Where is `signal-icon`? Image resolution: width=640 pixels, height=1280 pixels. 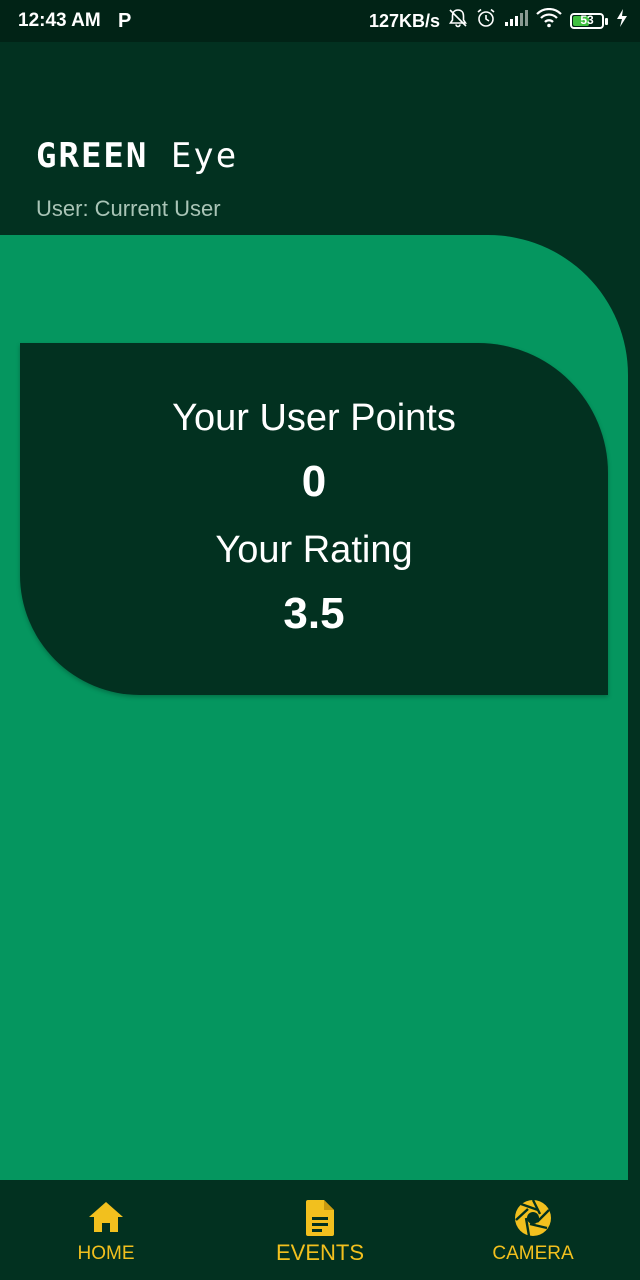
signal-icon is located at coordinates (516, 21).